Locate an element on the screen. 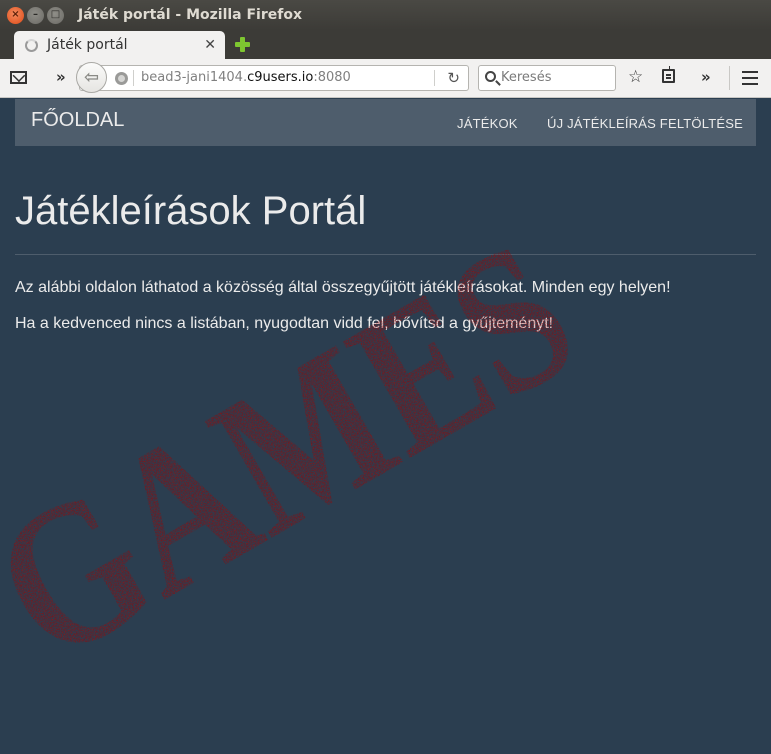  url-port: :8080 is located at coordinates (332, 77).